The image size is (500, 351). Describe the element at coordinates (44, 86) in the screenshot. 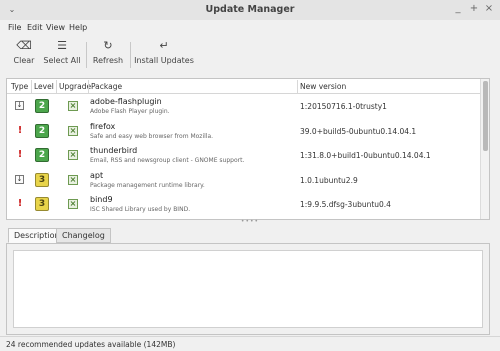

I see `header-level: Level` at that location.